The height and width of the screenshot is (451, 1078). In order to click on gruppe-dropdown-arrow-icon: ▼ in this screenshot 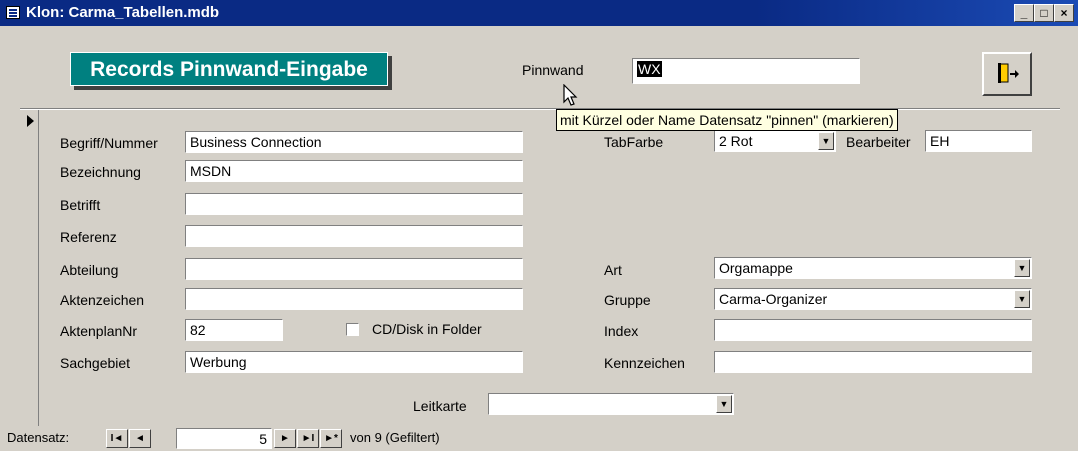, I will do `click(1022, 299)`.